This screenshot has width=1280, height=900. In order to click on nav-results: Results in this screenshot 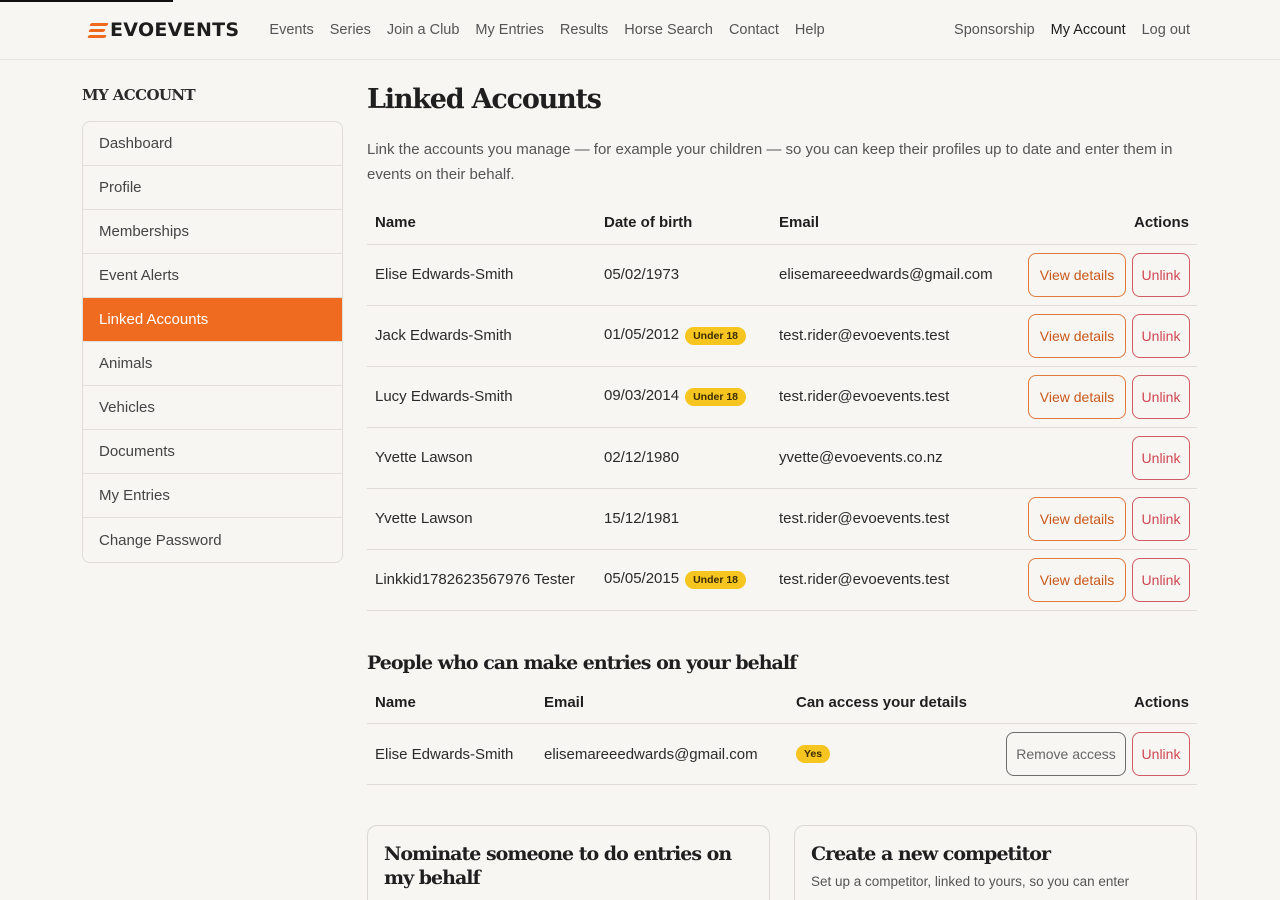, I will do `click(584, 30)`.